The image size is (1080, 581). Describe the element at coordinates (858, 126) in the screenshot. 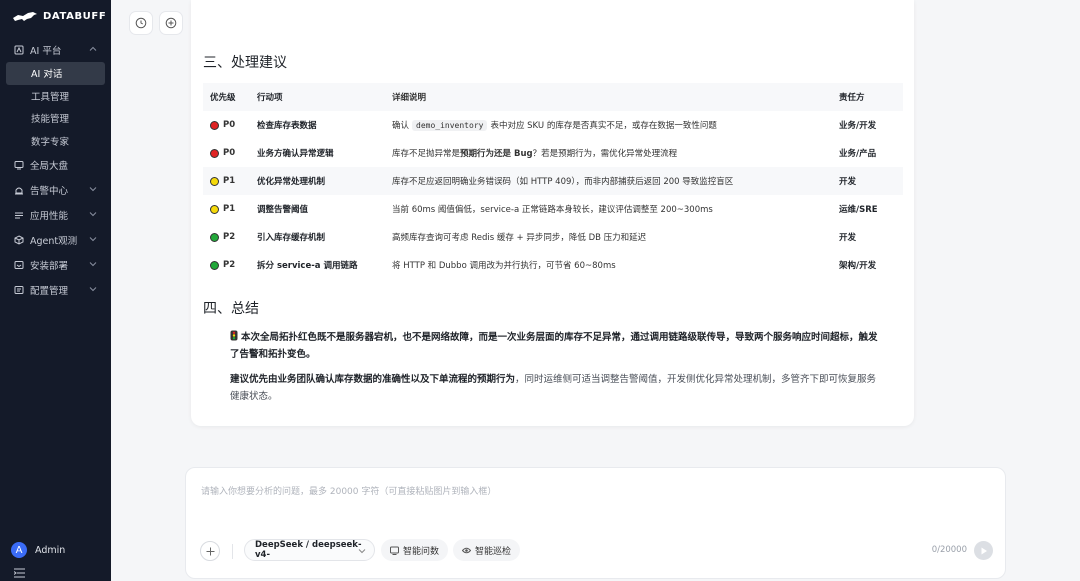

I see `owner-cell: 业务/开发` at that location.